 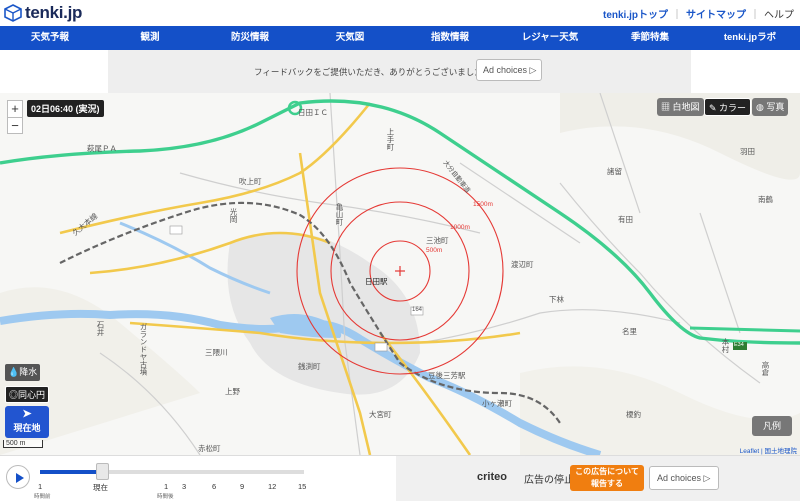 I want to click on place-label: 三池町, so click(x=437, y=240).